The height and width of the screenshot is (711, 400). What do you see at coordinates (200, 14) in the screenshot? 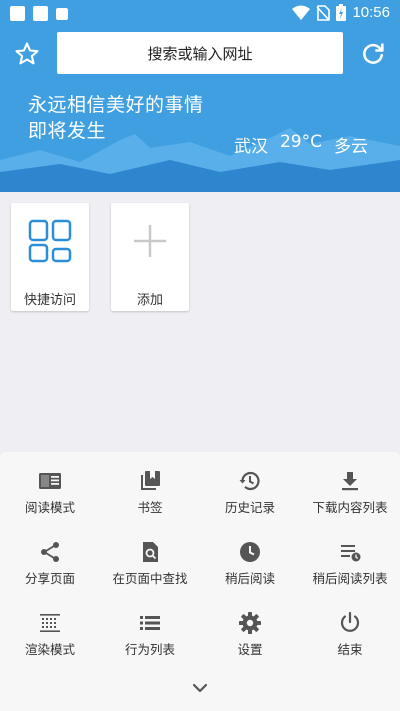
I see `status-bar: 10:56` at bounding box center [200, 14].